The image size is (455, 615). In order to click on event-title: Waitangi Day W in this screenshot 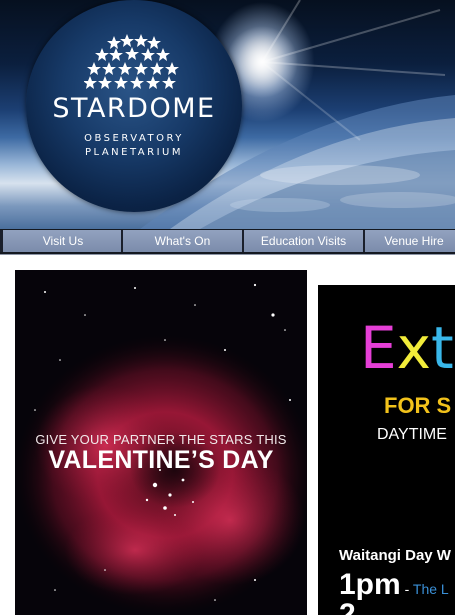, I will do `click(395, 555)`.